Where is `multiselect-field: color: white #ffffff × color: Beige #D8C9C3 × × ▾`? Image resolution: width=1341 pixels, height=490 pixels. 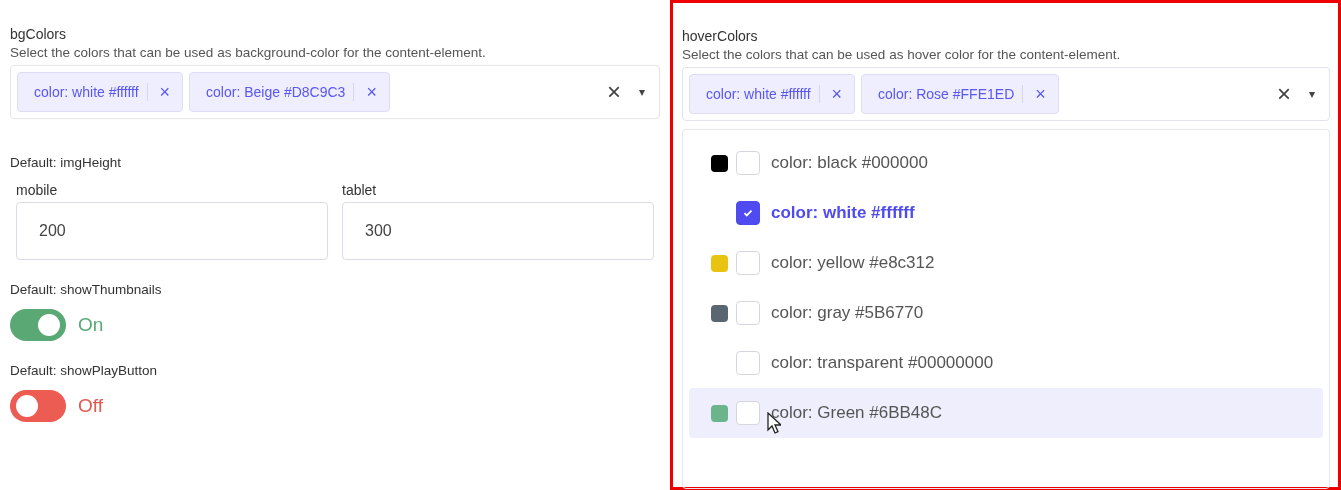
multiselect-field: color: white #ffffff × color: Beige #D8C9C3 × × ▾ is located at coordinates (335, 92).